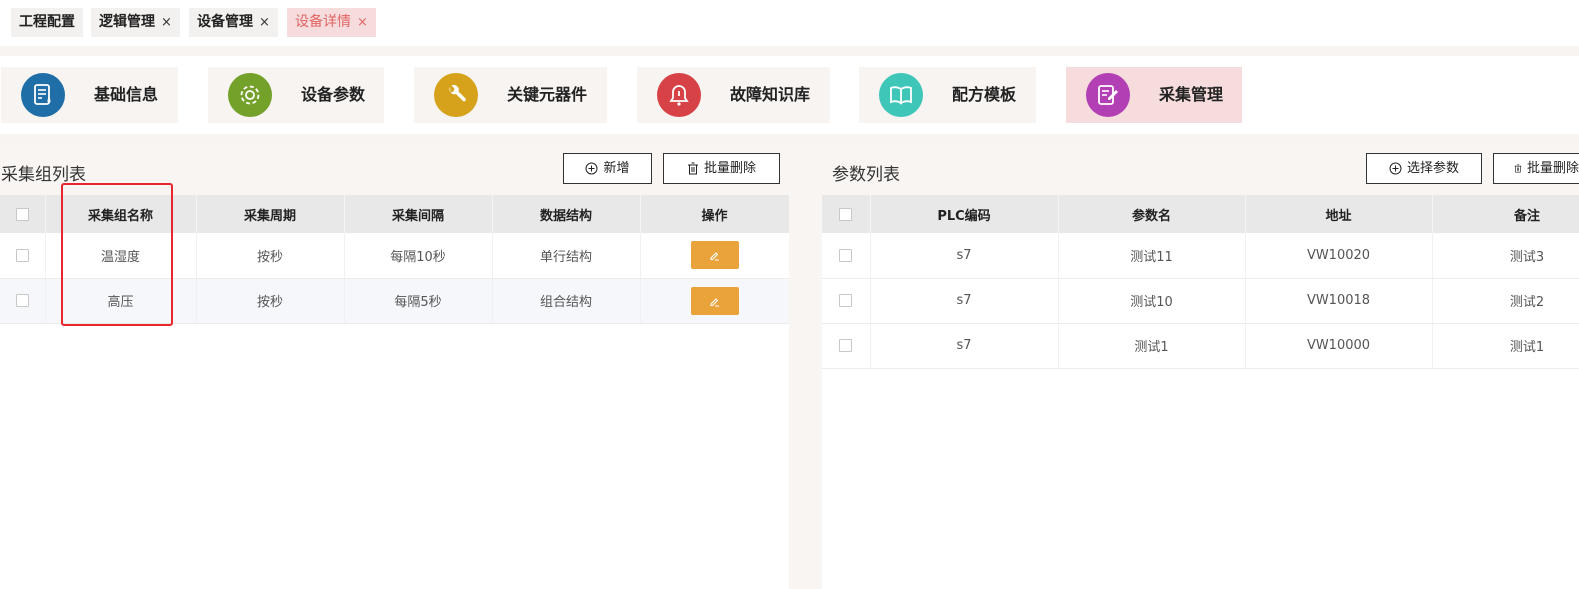 Image resolution: width=1579 pixels, height=589 pixels. I want to click on wrench-icon, so click(456, 95).